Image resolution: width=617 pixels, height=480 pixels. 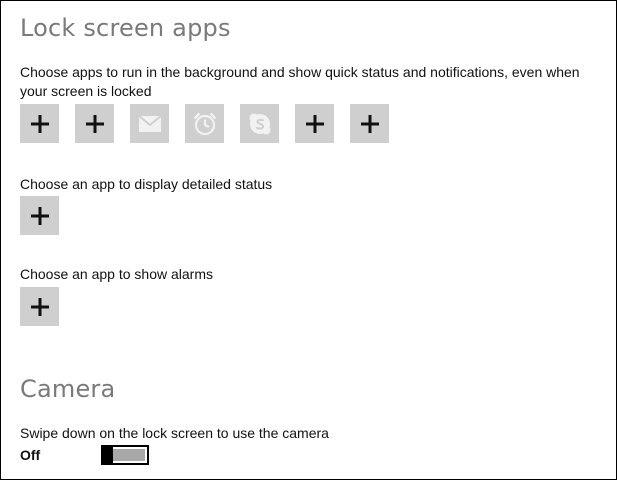 I want to click on lock-screen-app-slots, so click(x=204, y=123).